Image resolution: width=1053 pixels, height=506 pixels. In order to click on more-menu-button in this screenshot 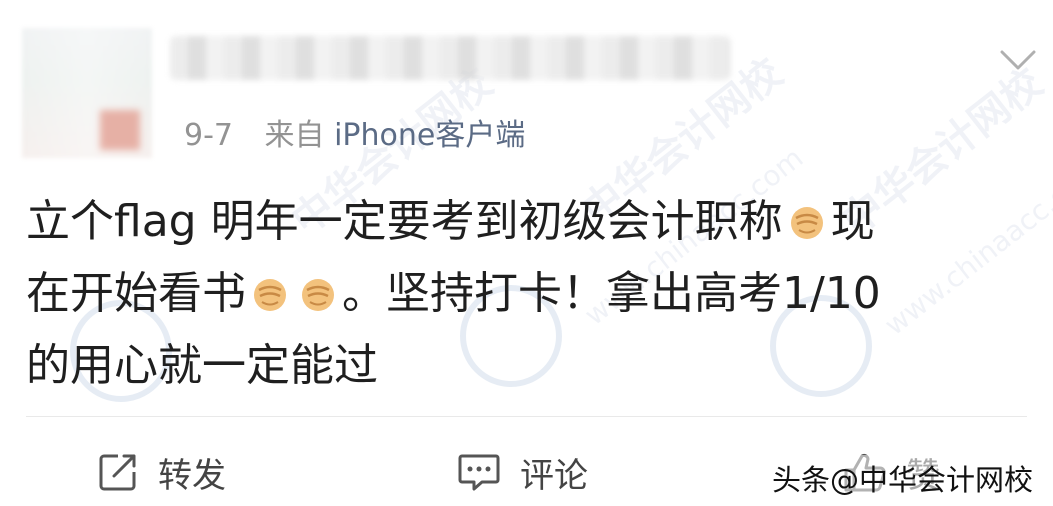, I will do `click(1018, 60)`.